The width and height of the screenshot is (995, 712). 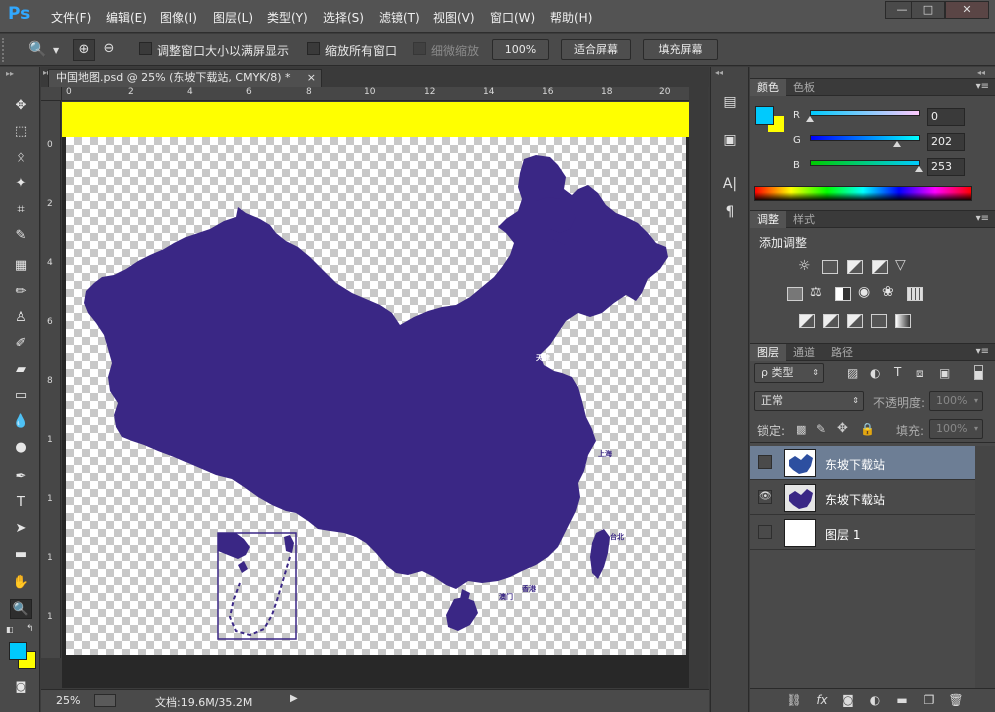 I want to click on curves-icon, so click(x=855, y=267).